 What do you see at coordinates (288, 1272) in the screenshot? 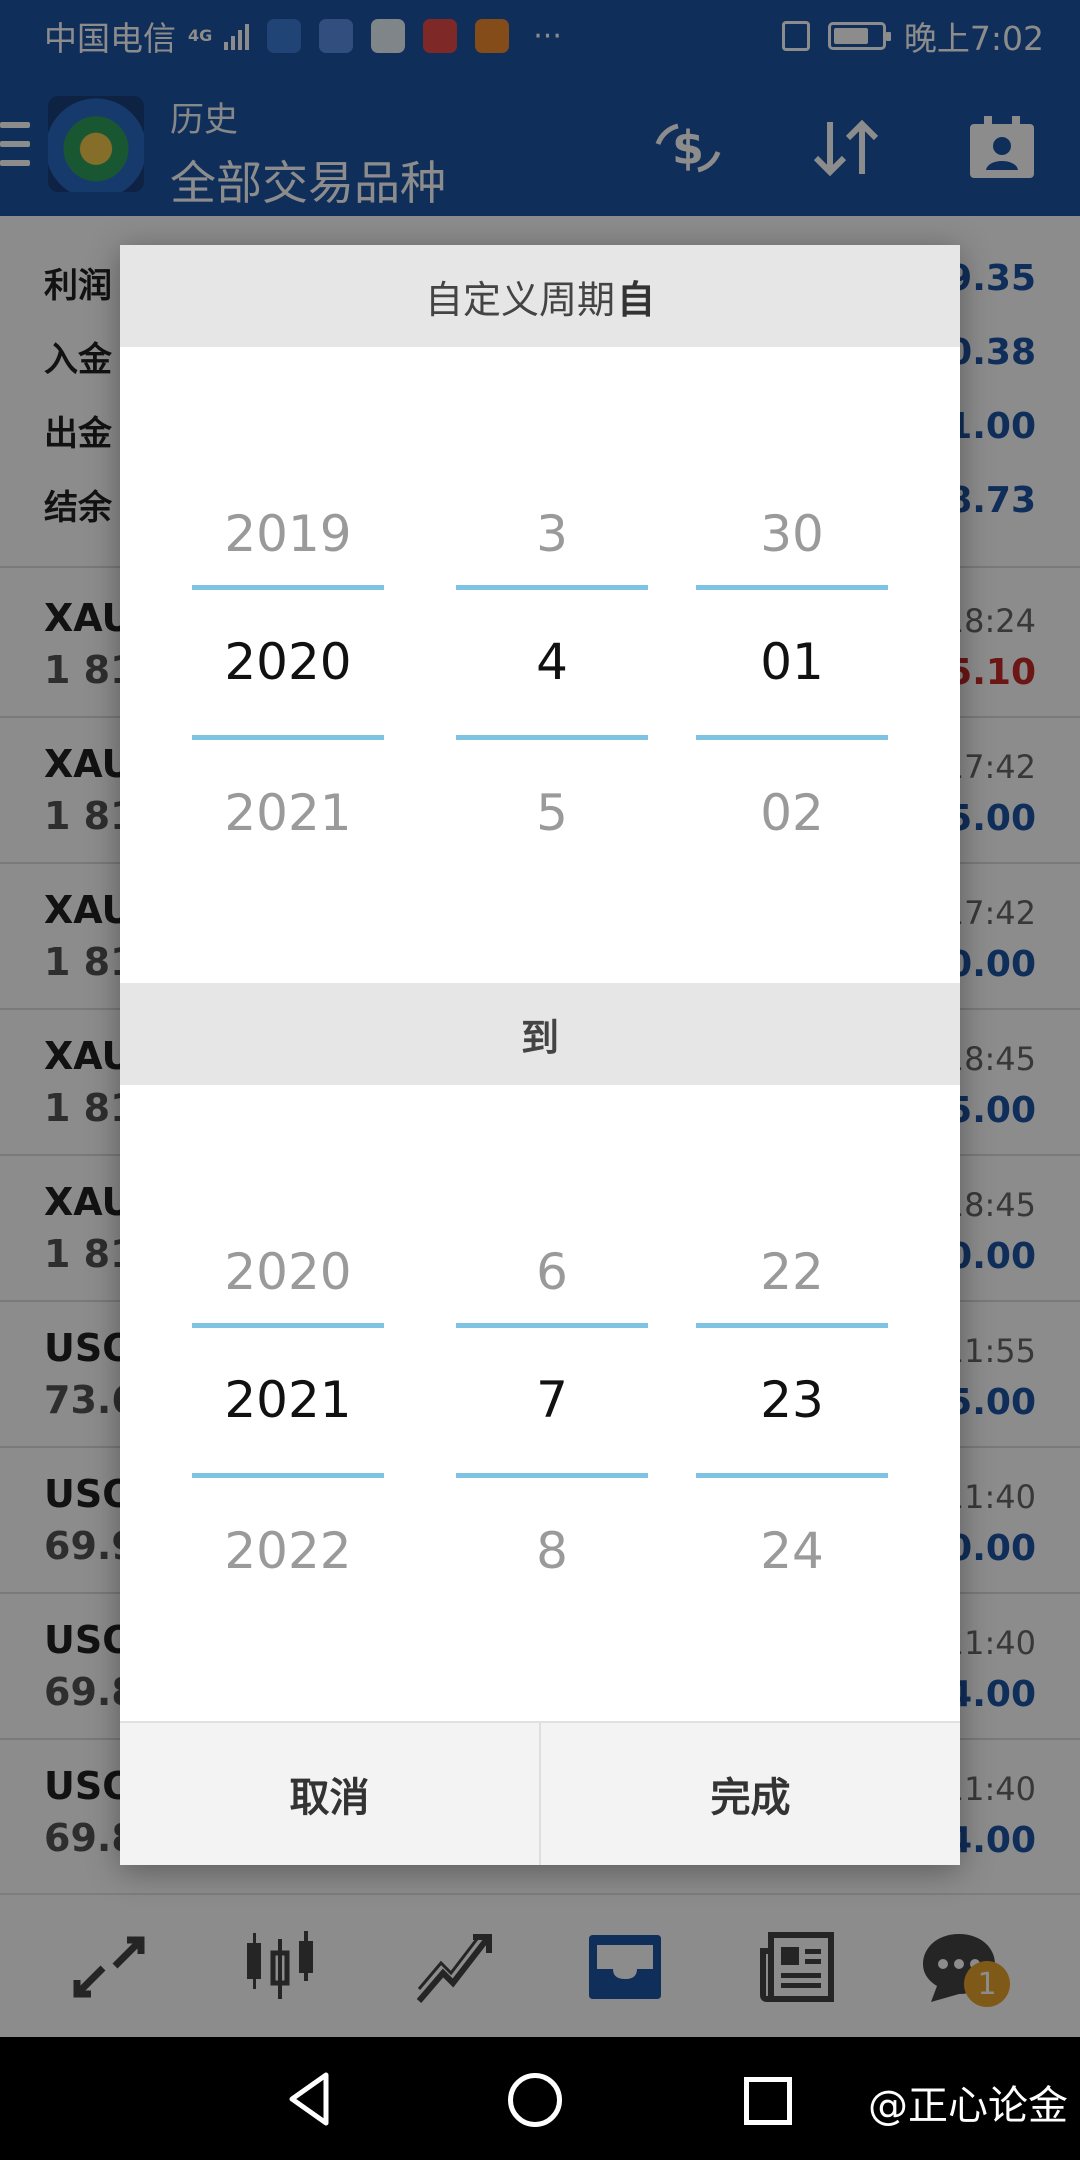
I see `to-year-prev: 2020` at bounding box center [288, 1272].